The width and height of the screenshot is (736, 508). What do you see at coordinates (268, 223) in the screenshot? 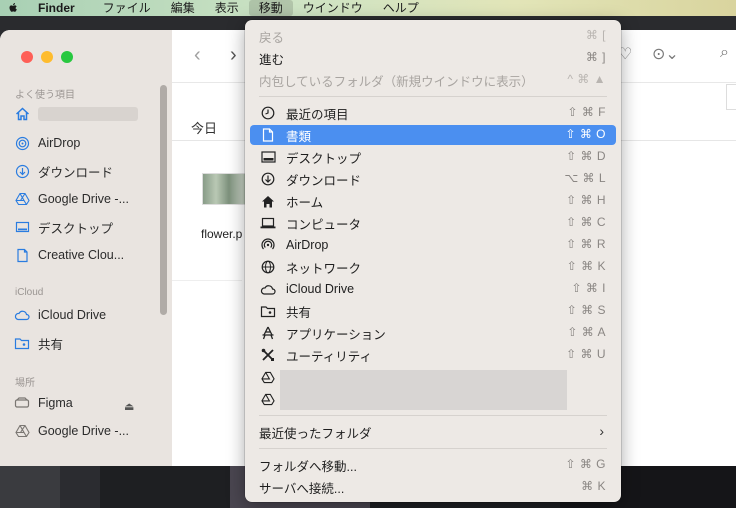
I see `laptop-icon` at bounding box center [268, 223].